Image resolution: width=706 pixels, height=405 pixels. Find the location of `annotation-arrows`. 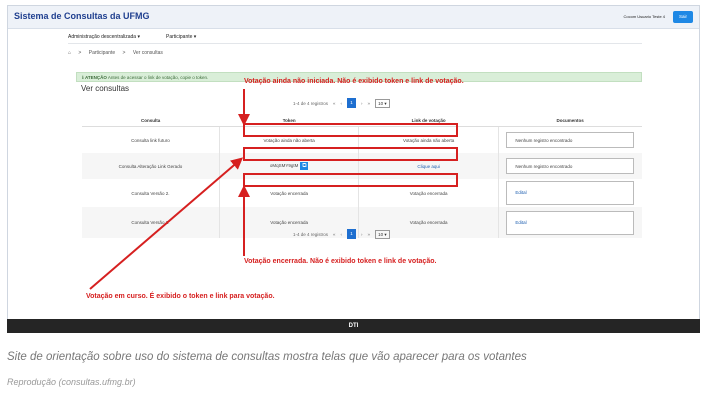

annotation-arrows is located at coordinates (169, 189).